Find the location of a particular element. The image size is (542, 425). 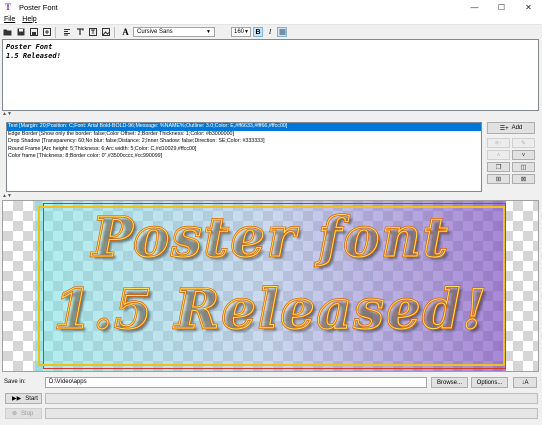

window-controls: — ☐ ✕ is located at coordinates (501, 7).